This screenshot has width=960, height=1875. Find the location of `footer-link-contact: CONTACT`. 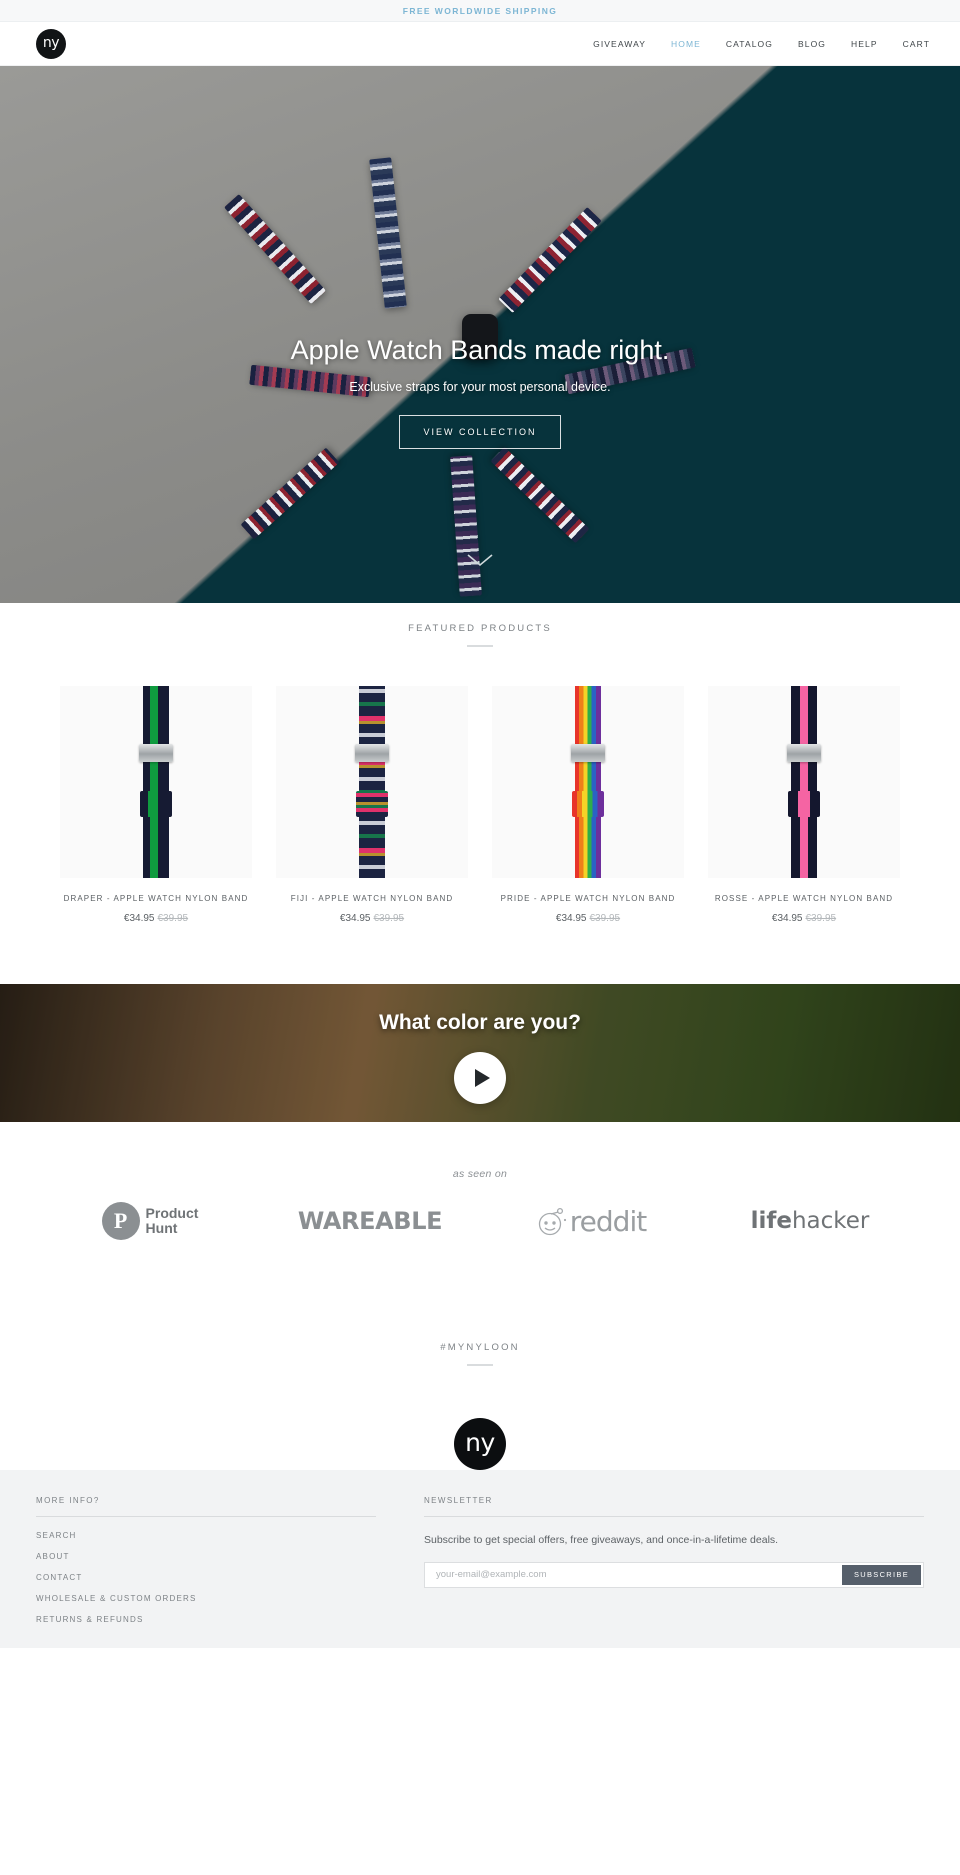

footer-link-contact: CONTACT is located at coordinates (206, 1577).